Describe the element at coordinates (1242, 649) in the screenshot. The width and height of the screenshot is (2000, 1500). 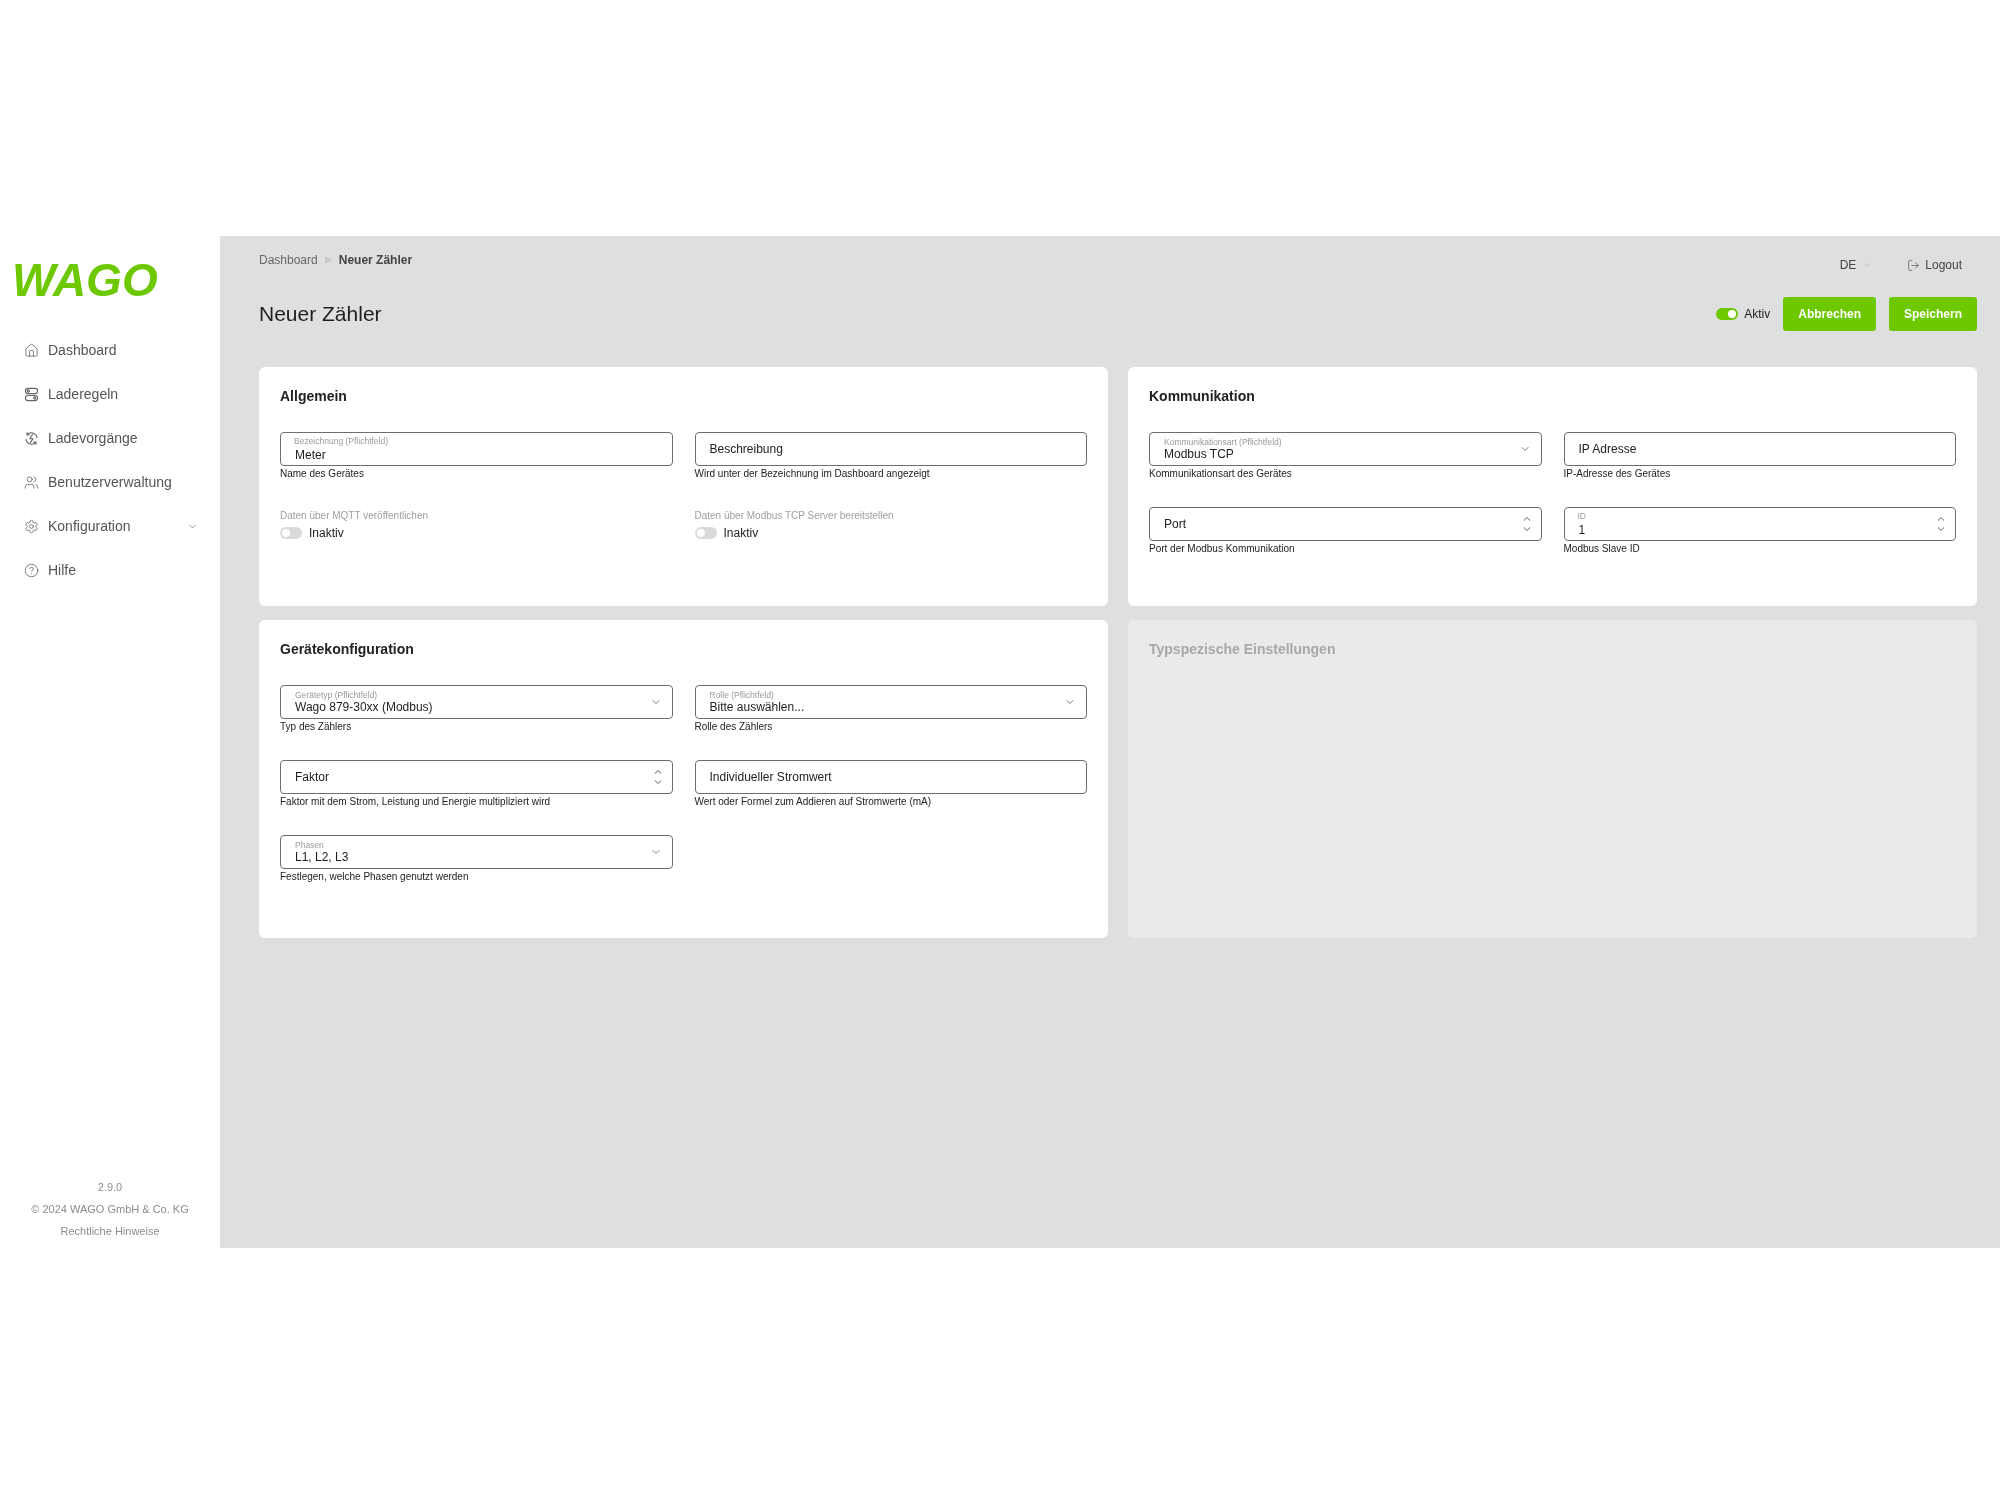
I see `card-title: Typspezische Einstellungen` at that location.